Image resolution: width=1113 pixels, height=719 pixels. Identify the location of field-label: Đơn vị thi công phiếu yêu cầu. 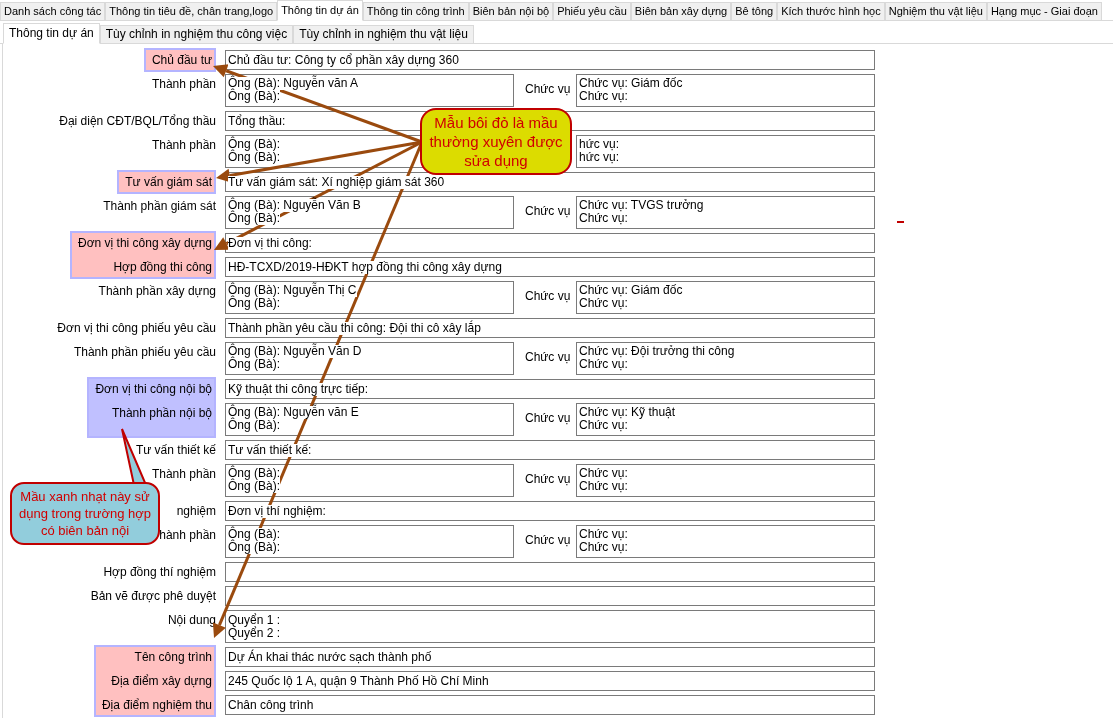
(136, 328).